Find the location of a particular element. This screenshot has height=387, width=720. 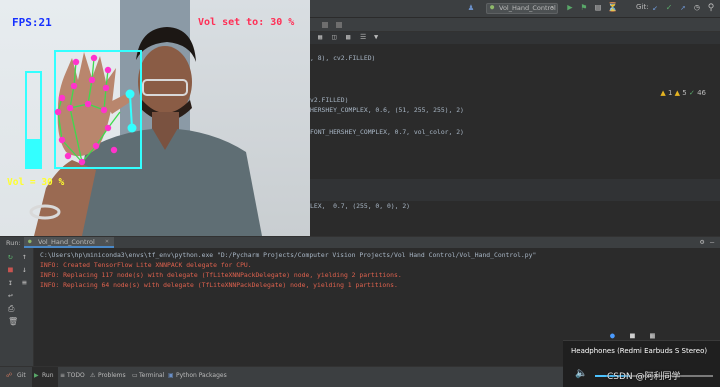

run-config-tab: ● Vol_Hand_Control × is located at coordinates (69, 242).